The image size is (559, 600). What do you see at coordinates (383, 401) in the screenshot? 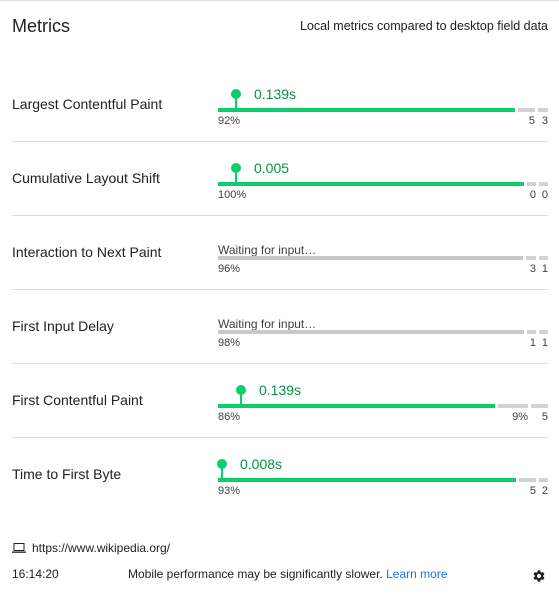
I see `metric-distribution: 0.139s 86% 9% 5` at bounding box center [383, 401].